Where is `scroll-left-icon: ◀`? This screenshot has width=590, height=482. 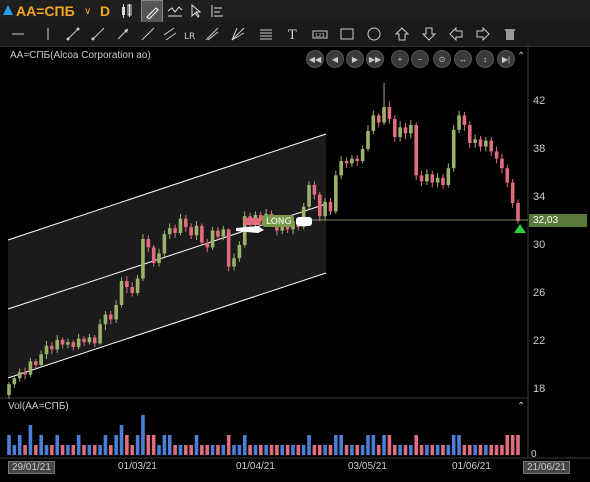 scroll-left-icon: ◀ is located at coordinates (335, 59).